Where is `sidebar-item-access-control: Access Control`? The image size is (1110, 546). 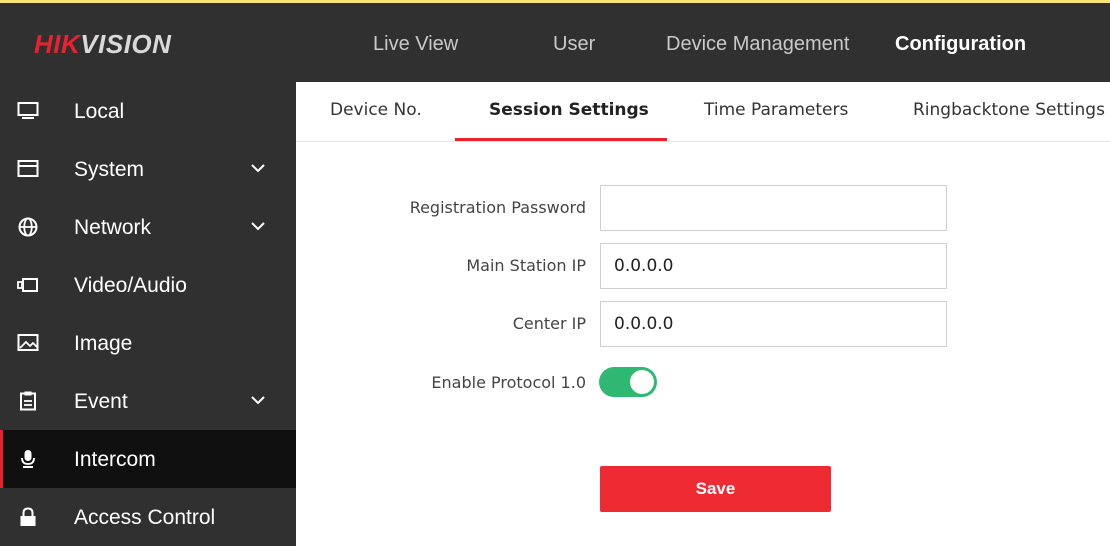 sidebar-item-access-control: Access Control is located at coordinates (148, 517).